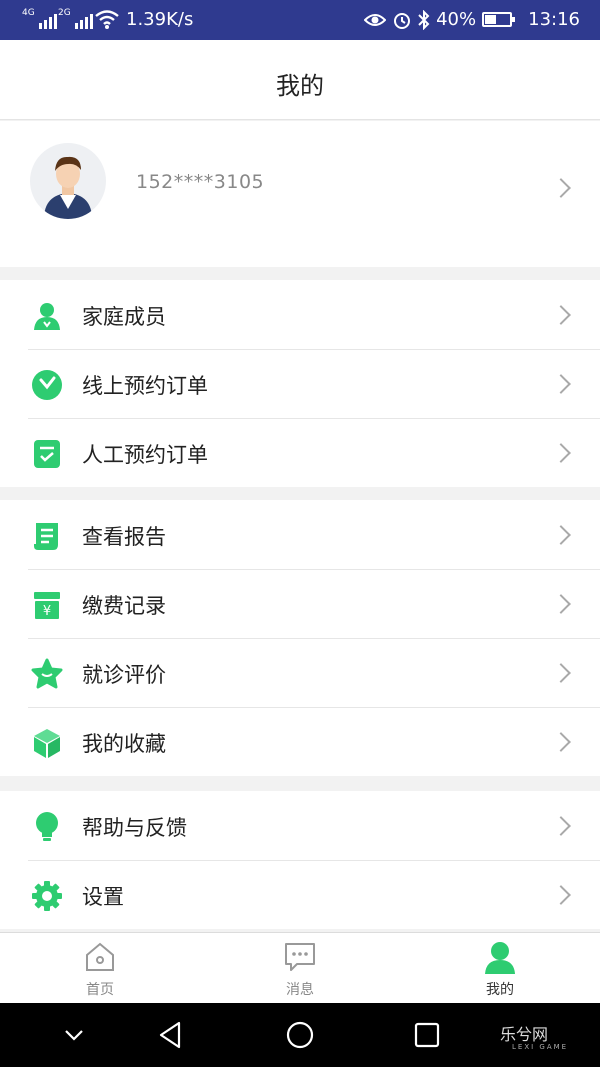 The height and width of the screenshot is (1067, 600). What do you see at coordinates (524, 1034) in the screenshot?
I see `watermark-text: 乐兮网` at bounding box center [524, 1034].